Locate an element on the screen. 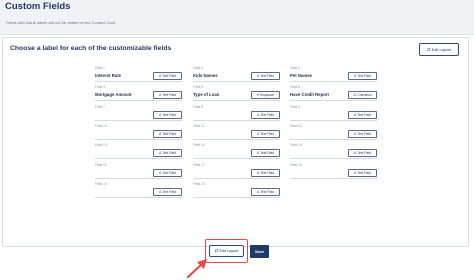  field-type-label: Dropdown is located at coordinates (267, 95).